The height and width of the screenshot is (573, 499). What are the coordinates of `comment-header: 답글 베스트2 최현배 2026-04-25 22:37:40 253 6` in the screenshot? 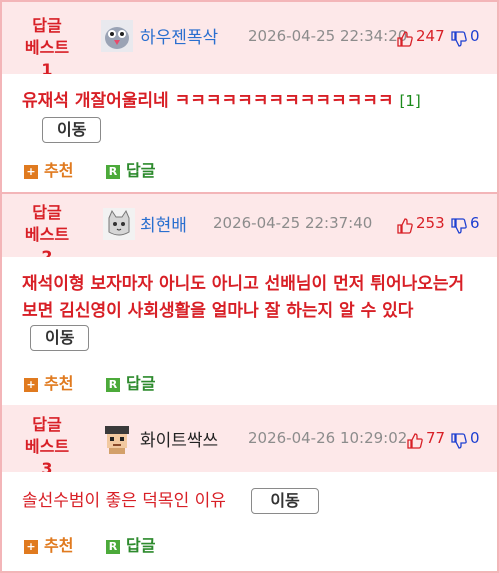 It's located at (249, 230).